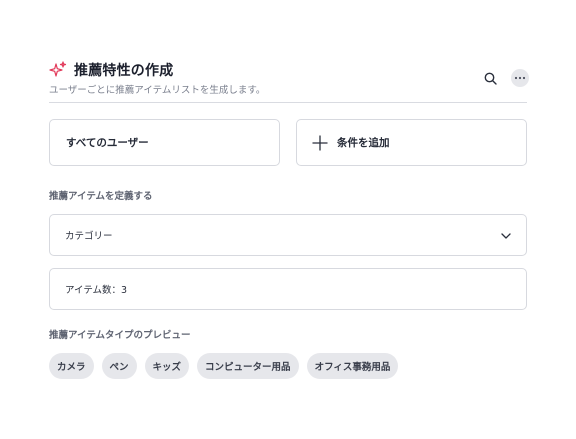 The height and width of the screenshot is (439, 576). What do you see at coordinates (288, 289) in the screenshot?
I see `item-count-input: アイテム数：3` at bounding box center [288, 289].